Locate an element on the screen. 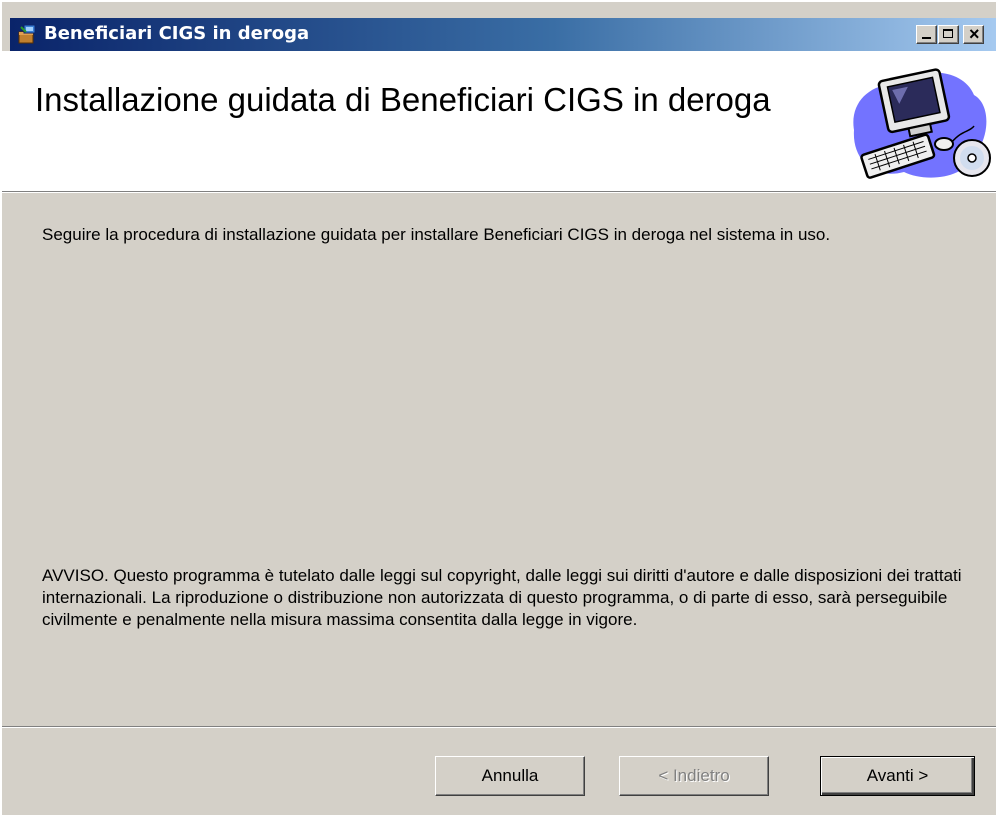 This screenshot has height=815, width=996. maximize-icon is located at coordinates (948, 33).